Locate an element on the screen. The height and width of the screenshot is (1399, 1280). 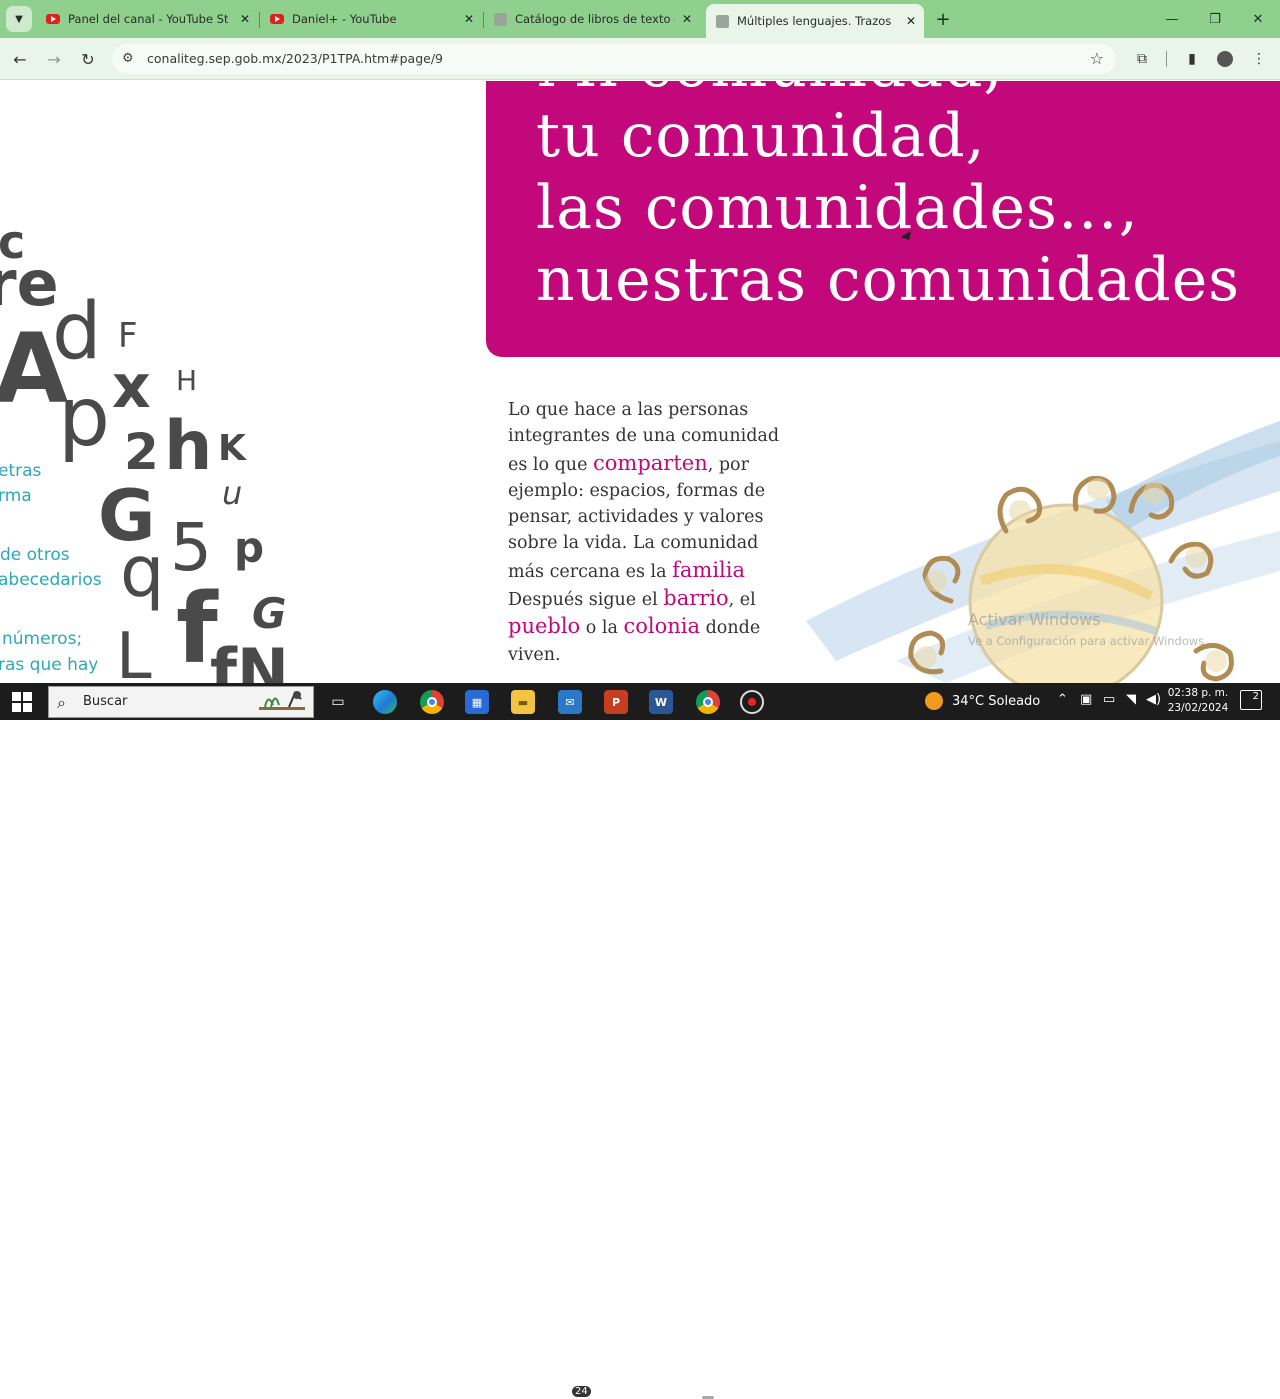
title-line-1: Mi comunidad, is located at coordinates (769, 91).